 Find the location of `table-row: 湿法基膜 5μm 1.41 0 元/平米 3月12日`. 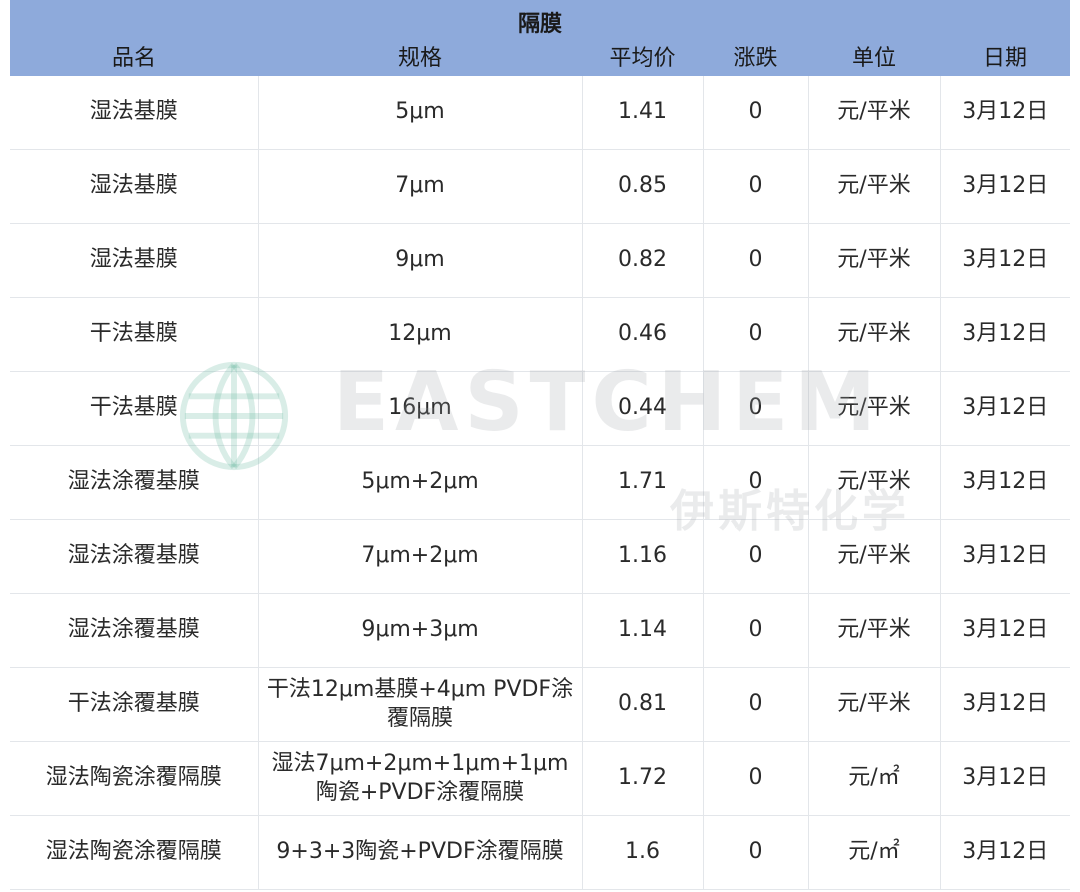

table-row: 湿法基膜 5μm 1.41 0 元/平米 3月12日 is located at coordinates (540, 113).